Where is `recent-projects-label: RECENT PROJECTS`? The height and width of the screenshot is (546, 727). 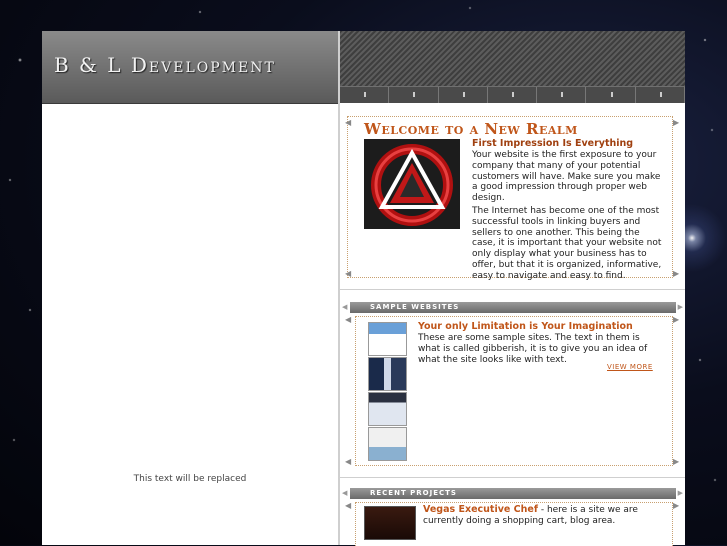
recent-projects-label: RECENT PROJECTS is located at coordinates (413, 493).